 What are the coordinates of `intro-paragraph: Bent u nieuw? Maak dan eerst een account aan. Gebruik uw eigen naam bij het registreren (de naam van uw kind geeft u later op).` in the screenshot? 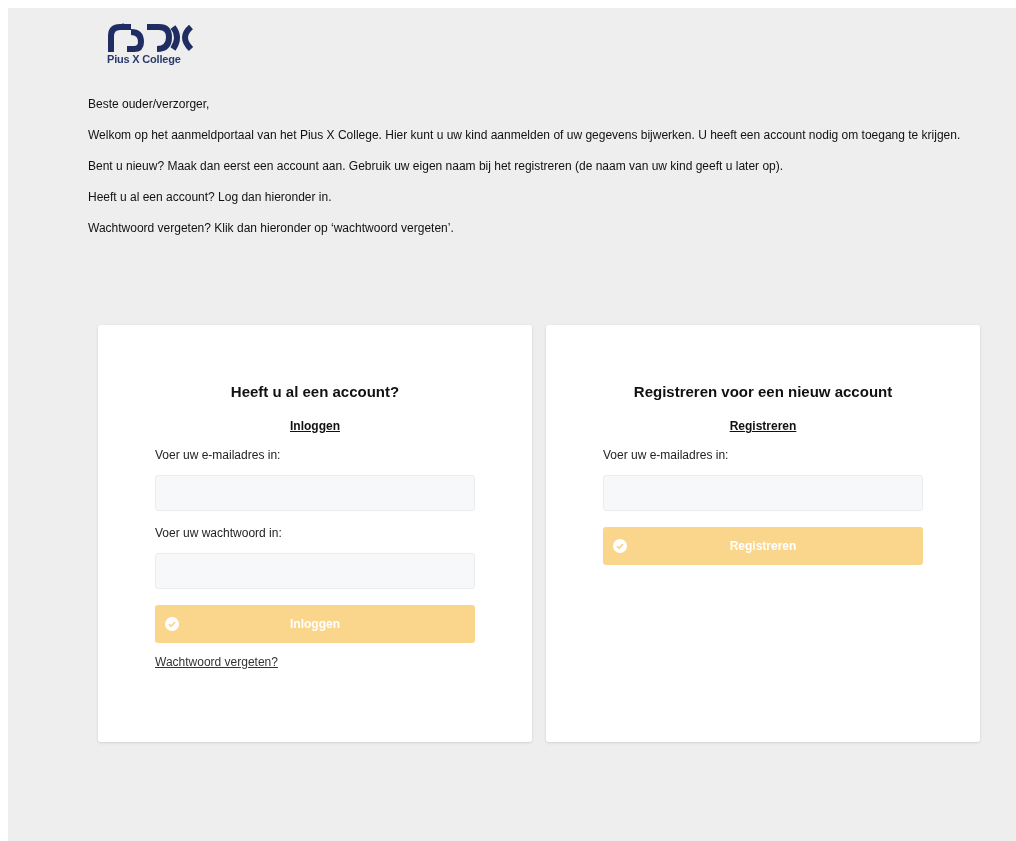 It's located at (436, 166).